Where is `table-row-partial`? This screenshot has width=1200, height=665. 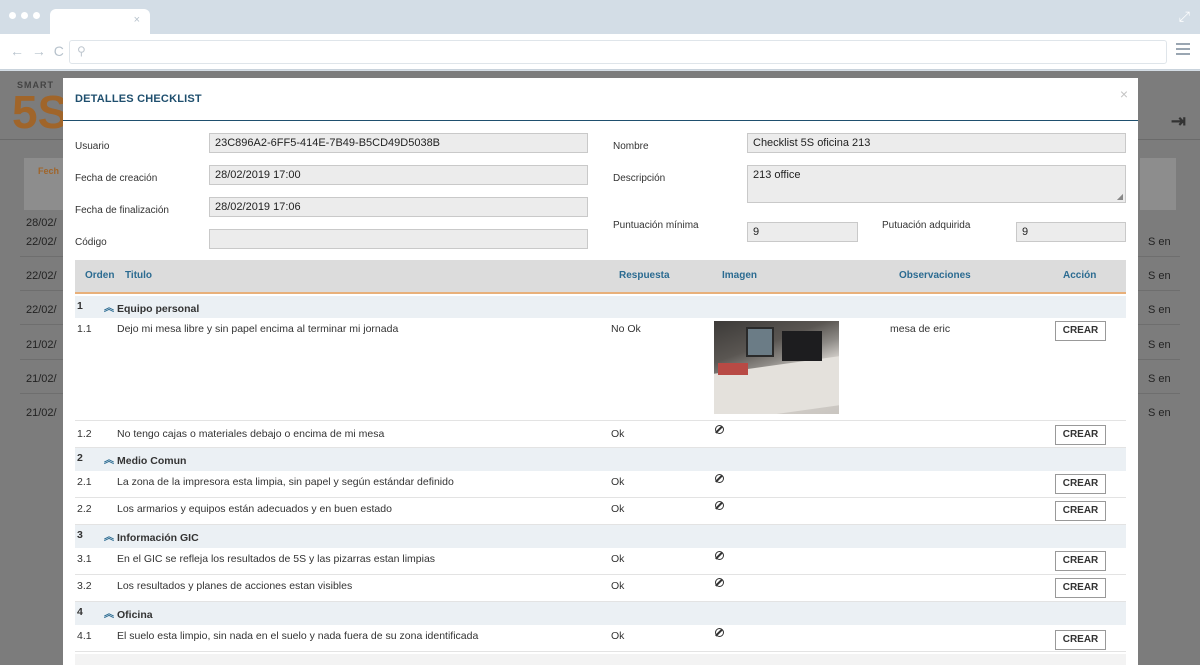
table-row-partial is located at coordinates (600, 659).